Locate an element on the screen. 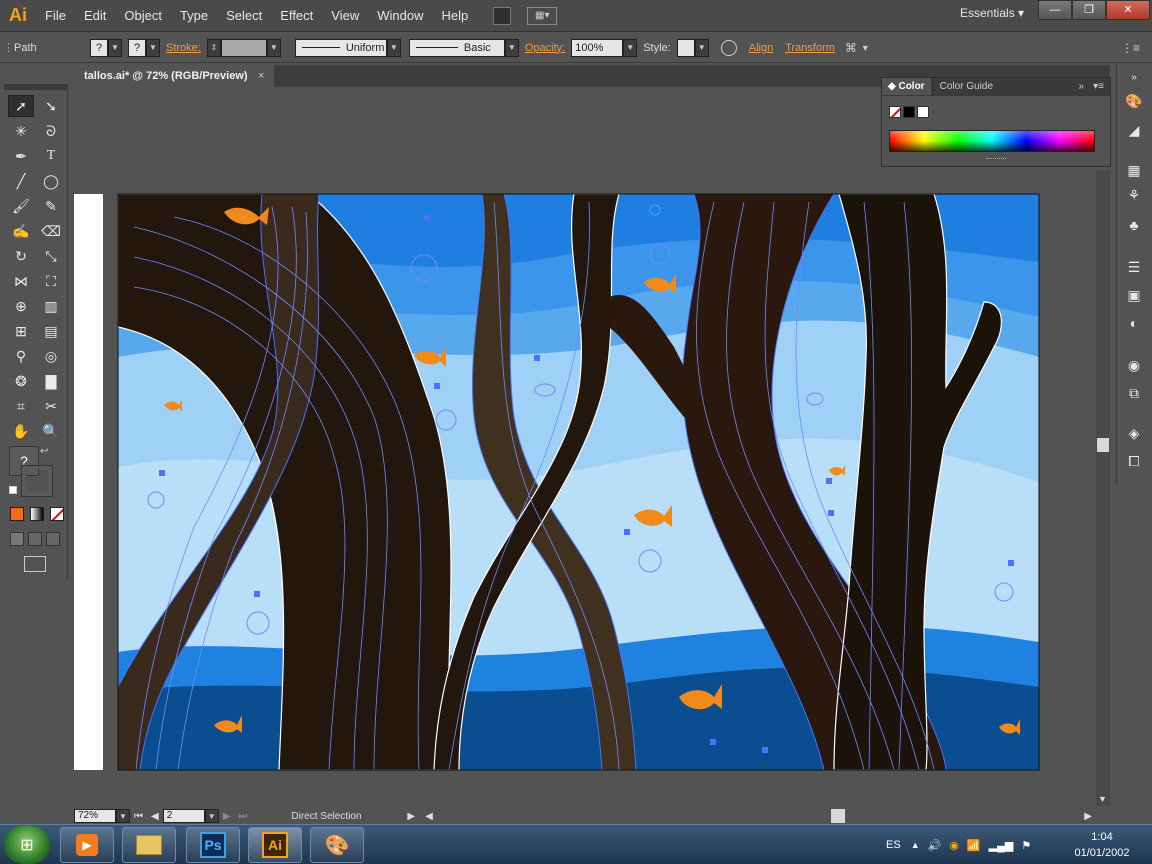 The height and width of the screenshot is (864, 1152). default-fill-stroke-icon is located at coordinates (13, 490).